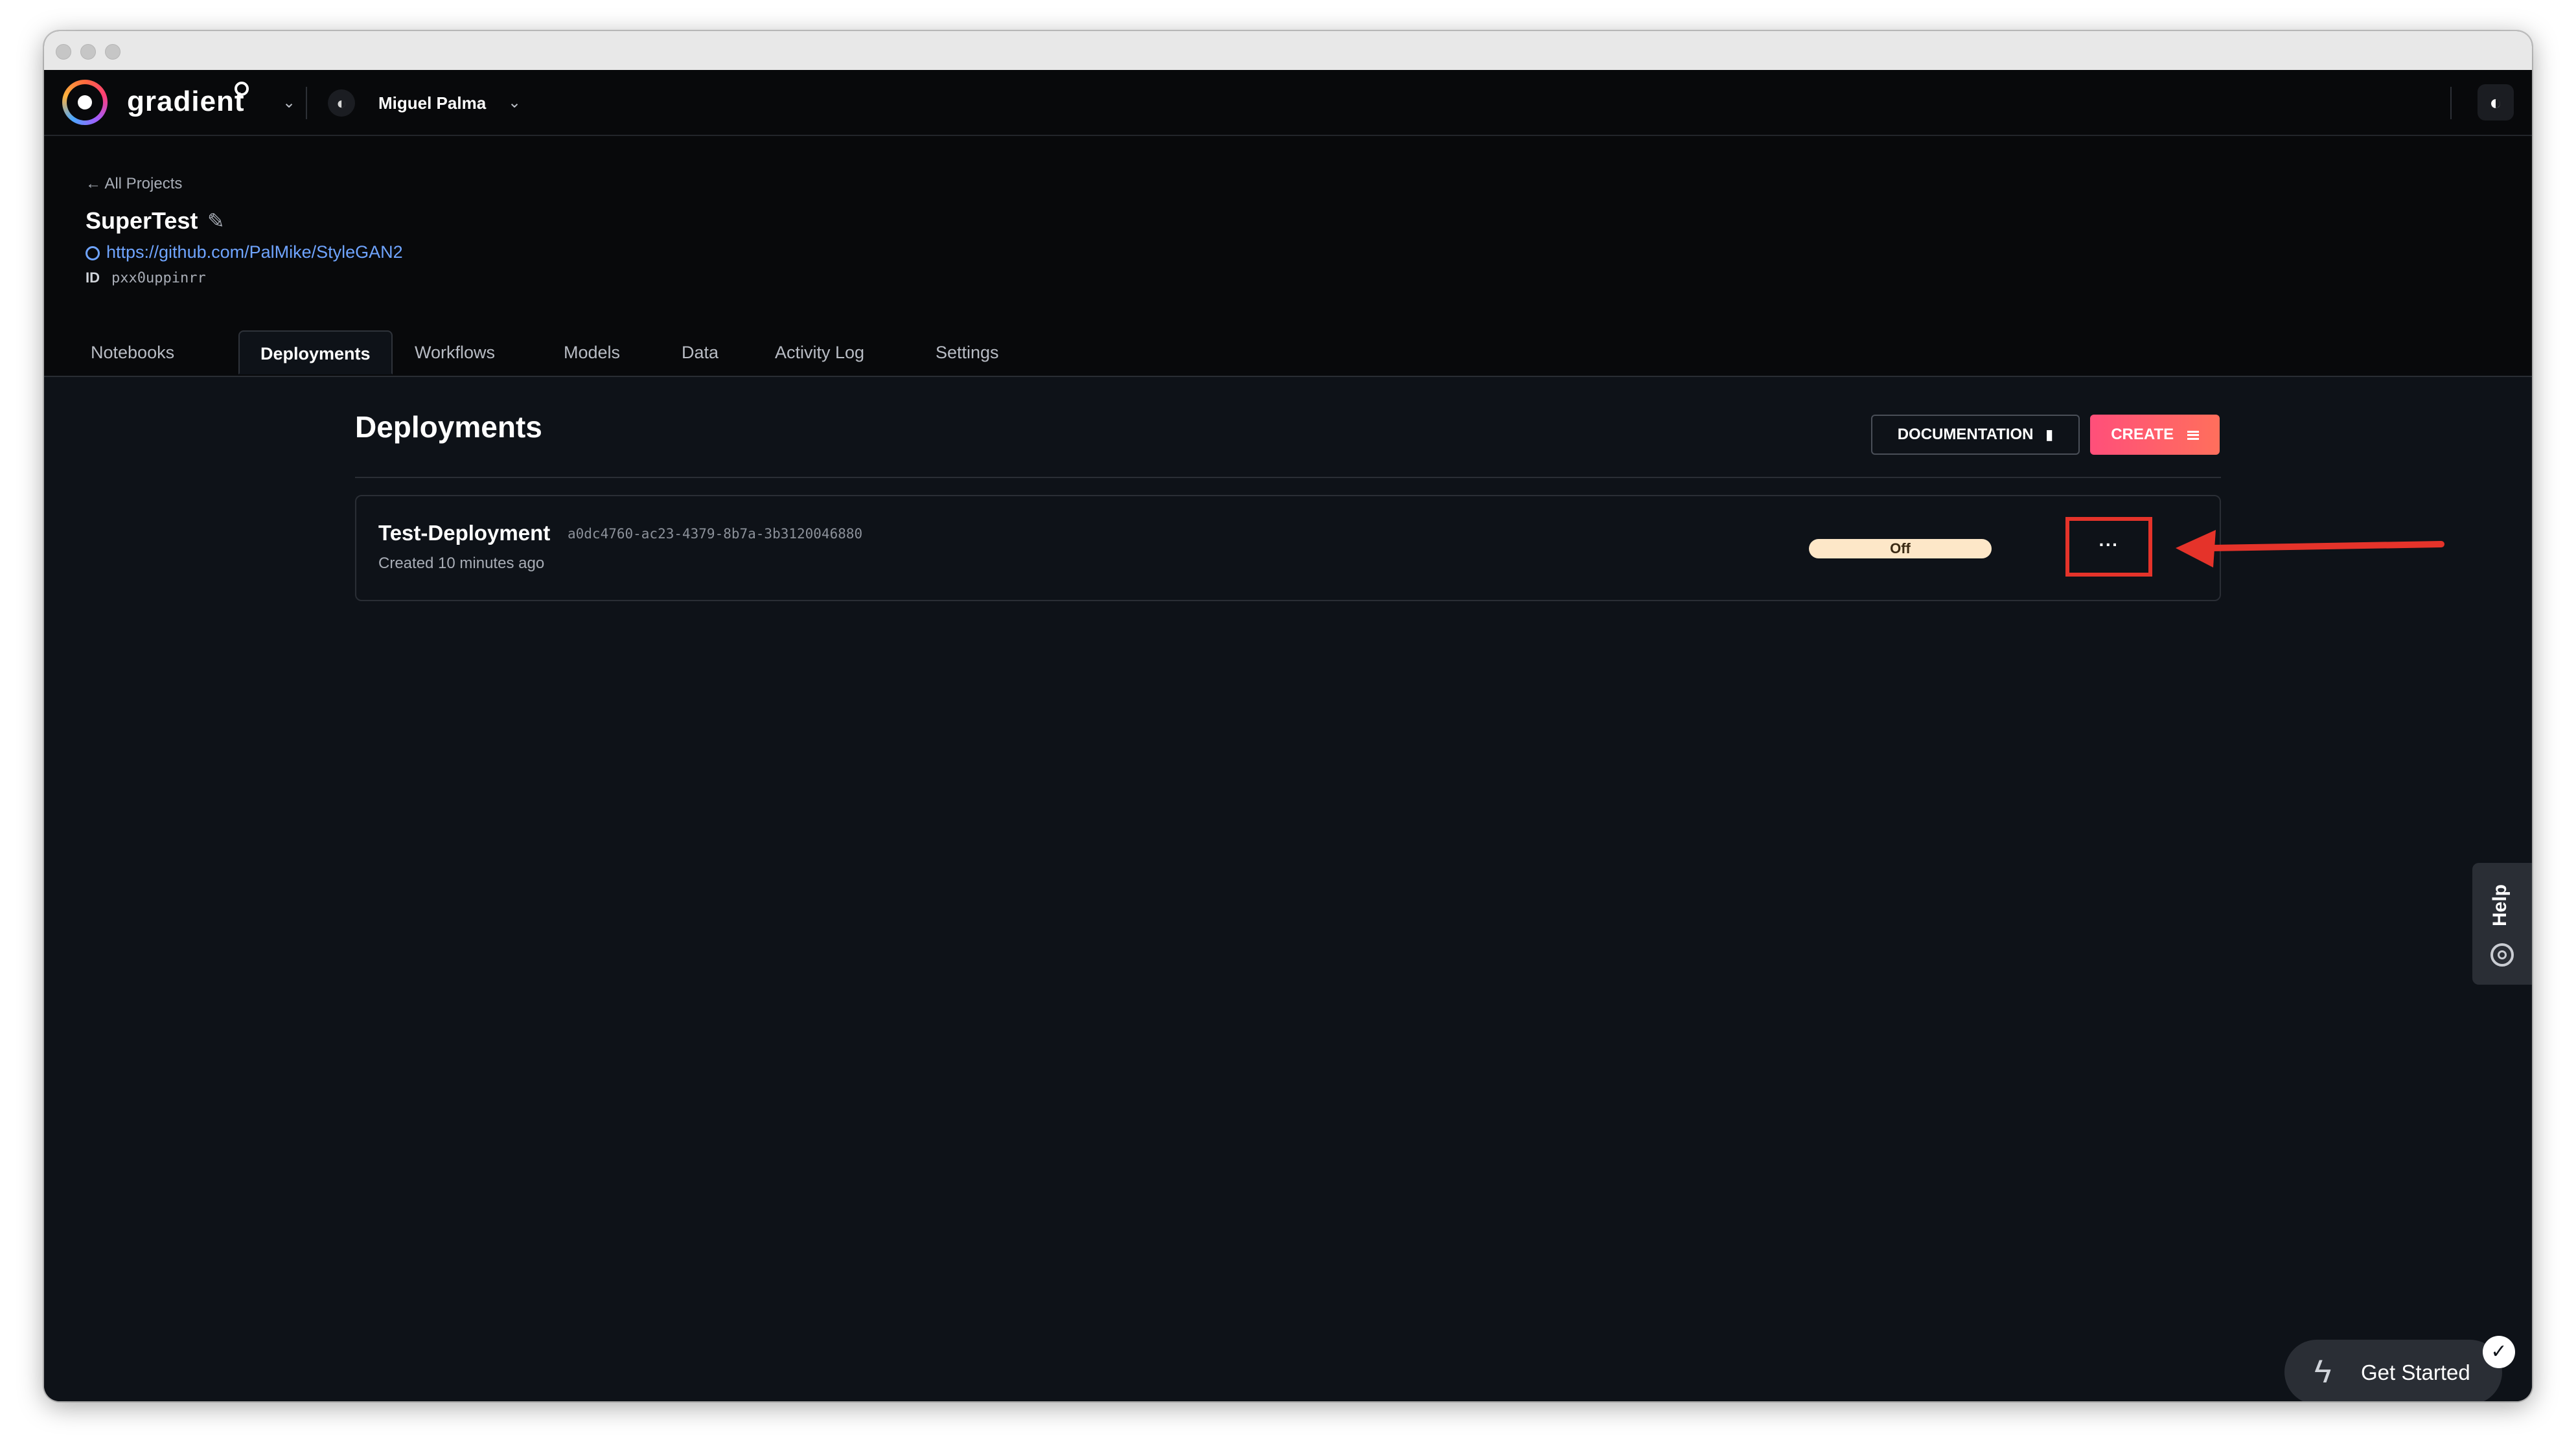 The width and height of the screenshot is (2576, 1455). Describe the element at coordinates (820, 352) in the screenshot. I see `tab-activity-log: Activity Log` at that location.